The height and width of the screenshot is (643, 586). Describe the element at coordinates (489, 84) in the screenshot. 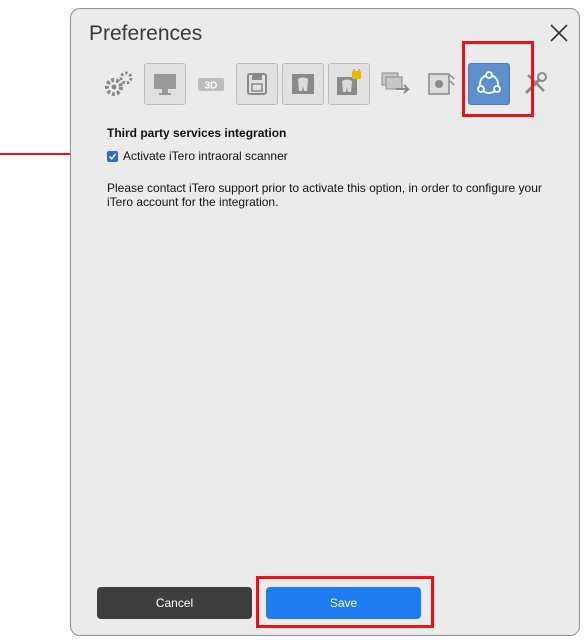

I see `share-integration-icon` at that location.